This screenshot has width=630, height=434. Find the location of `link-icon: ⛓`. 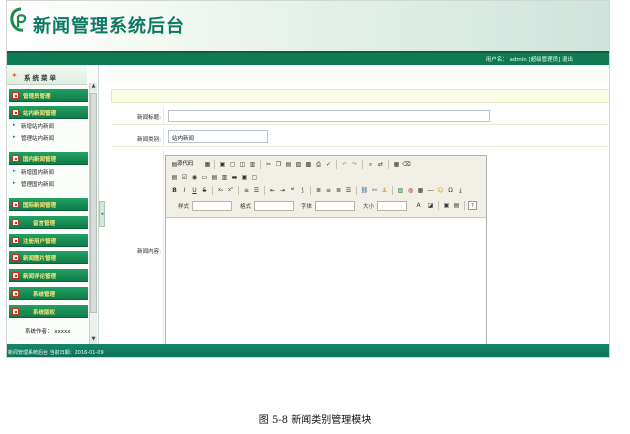

link-icon: ⛓ is located at coordinates (364, 190).